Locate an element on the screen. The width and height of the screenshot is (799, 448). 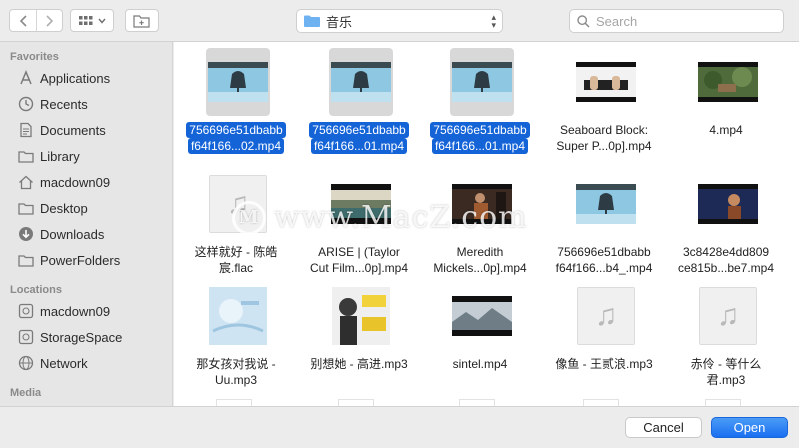
disk-icon is located at coordinates (26, 311).